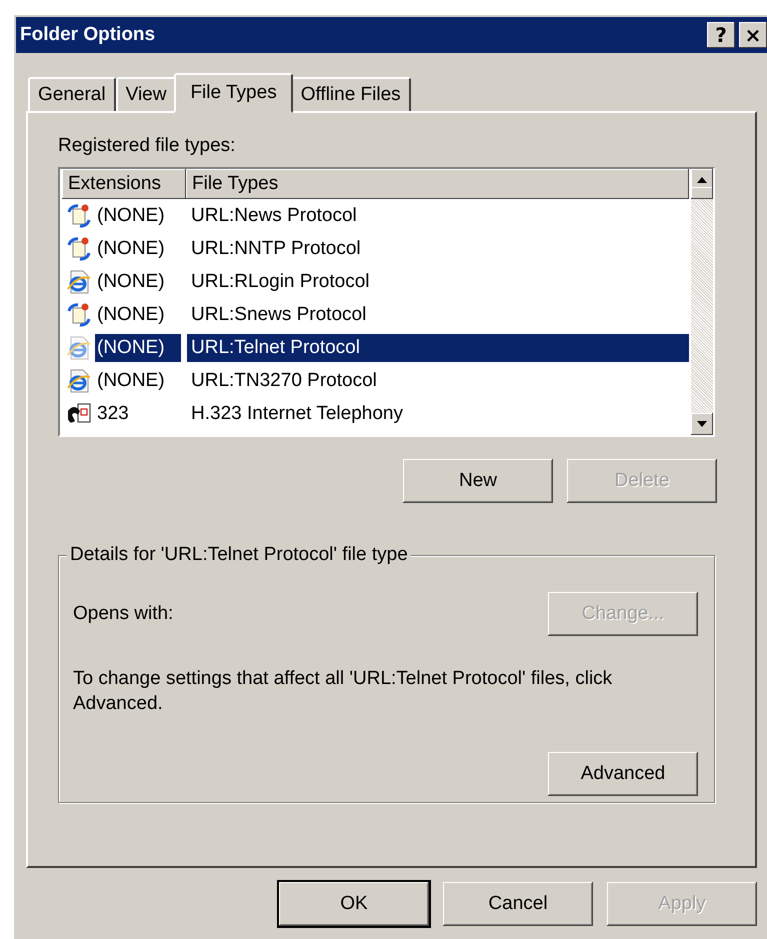 The width and height of the screenshot is (767, 939). What do you see at coordinates (438, 282) in the screenshot?
I see `table-cell: URL:RLogin Protocol` at bounding box center [438, 282].